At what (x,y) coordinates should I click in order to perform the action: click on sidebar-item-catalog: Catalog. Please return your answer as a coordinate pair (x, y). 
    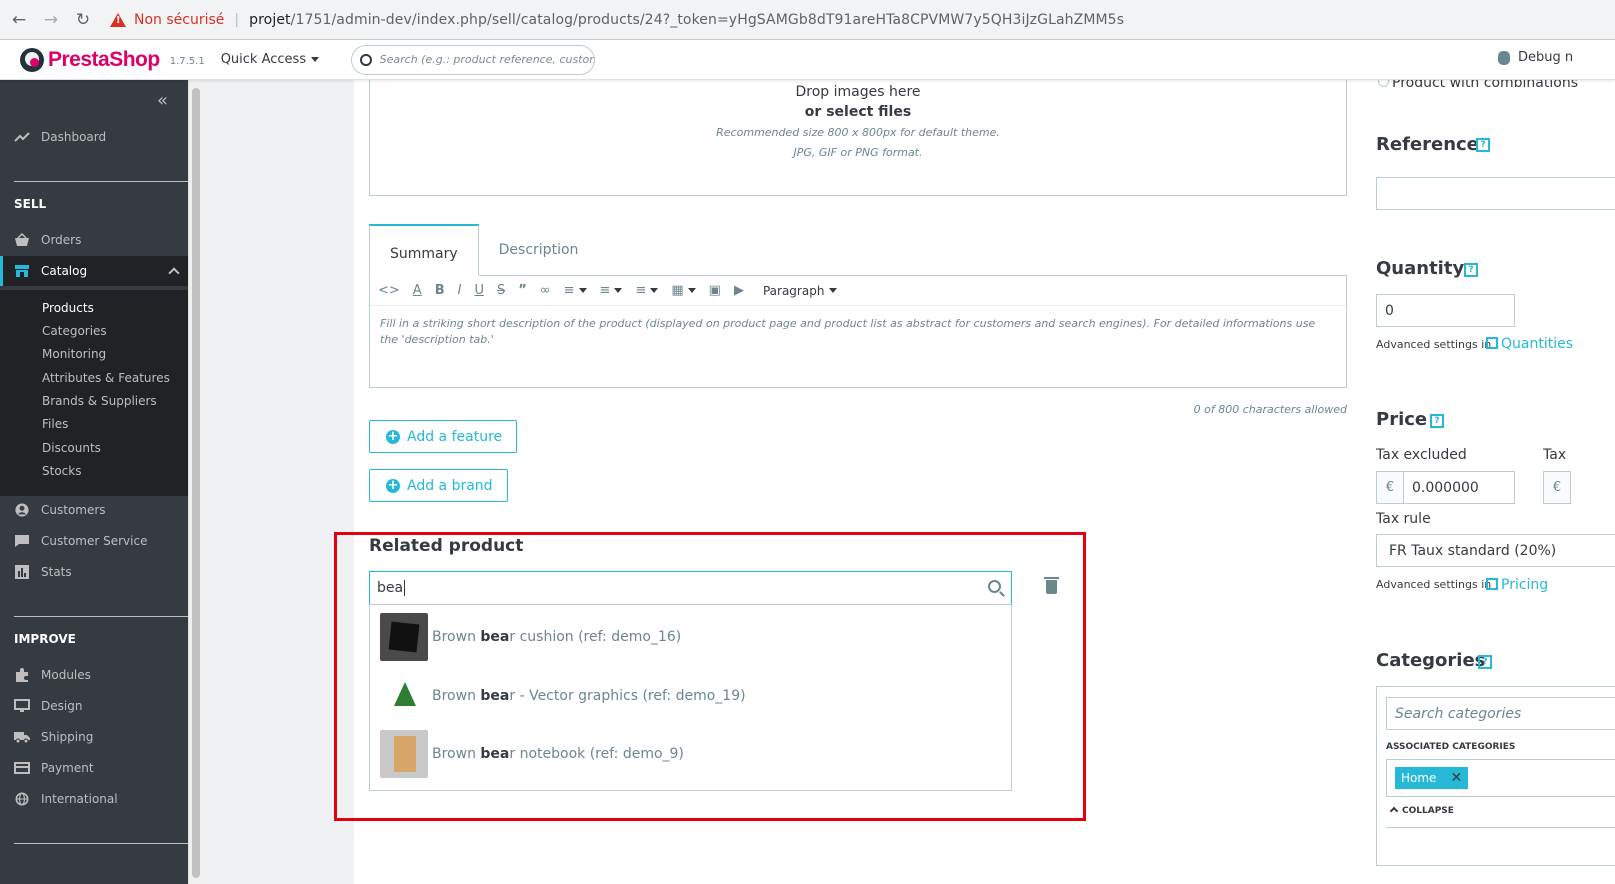
    Looking at the image, I should click on (94, 271).